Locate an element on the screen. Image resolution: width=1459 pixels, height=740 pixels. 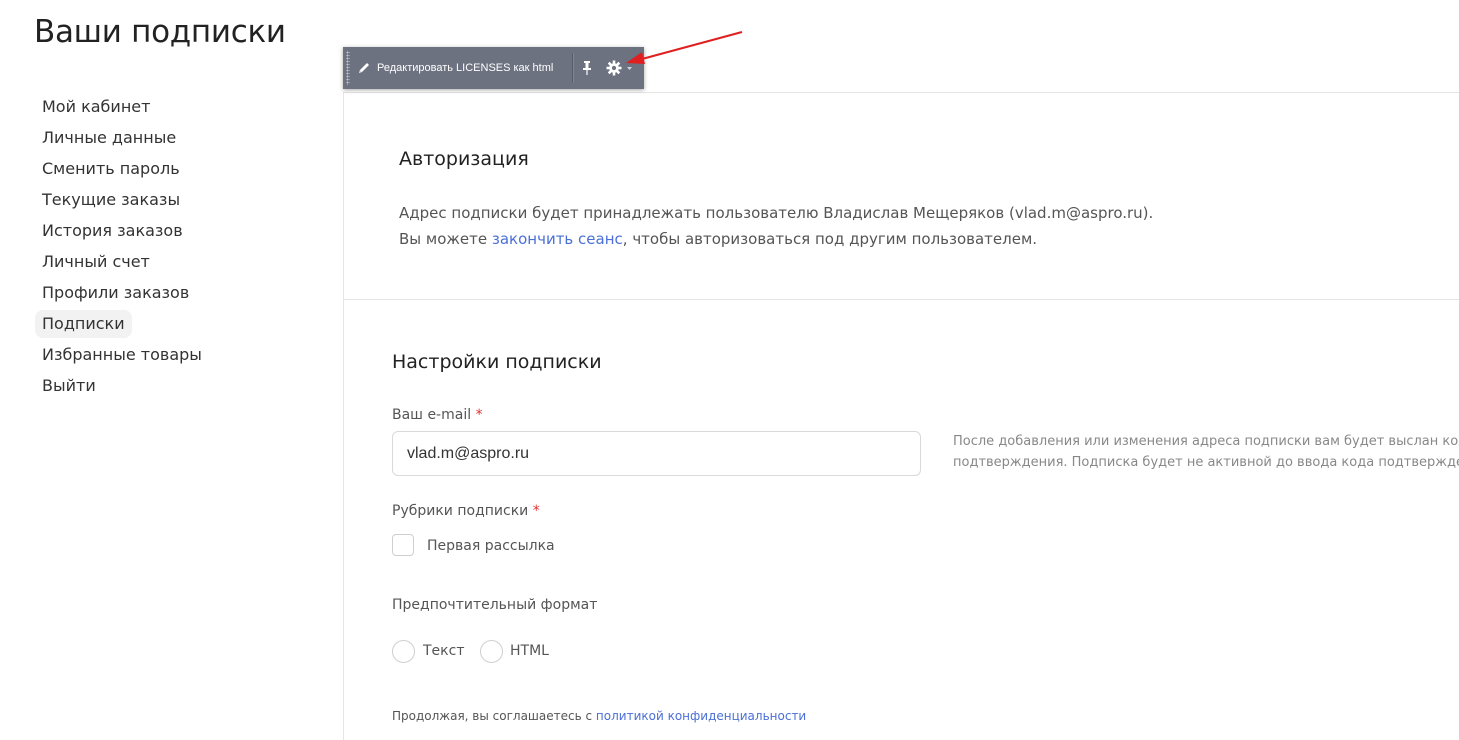
edit-html-button: Редактировать LICENSES как html is located at coordinates (455, 68).